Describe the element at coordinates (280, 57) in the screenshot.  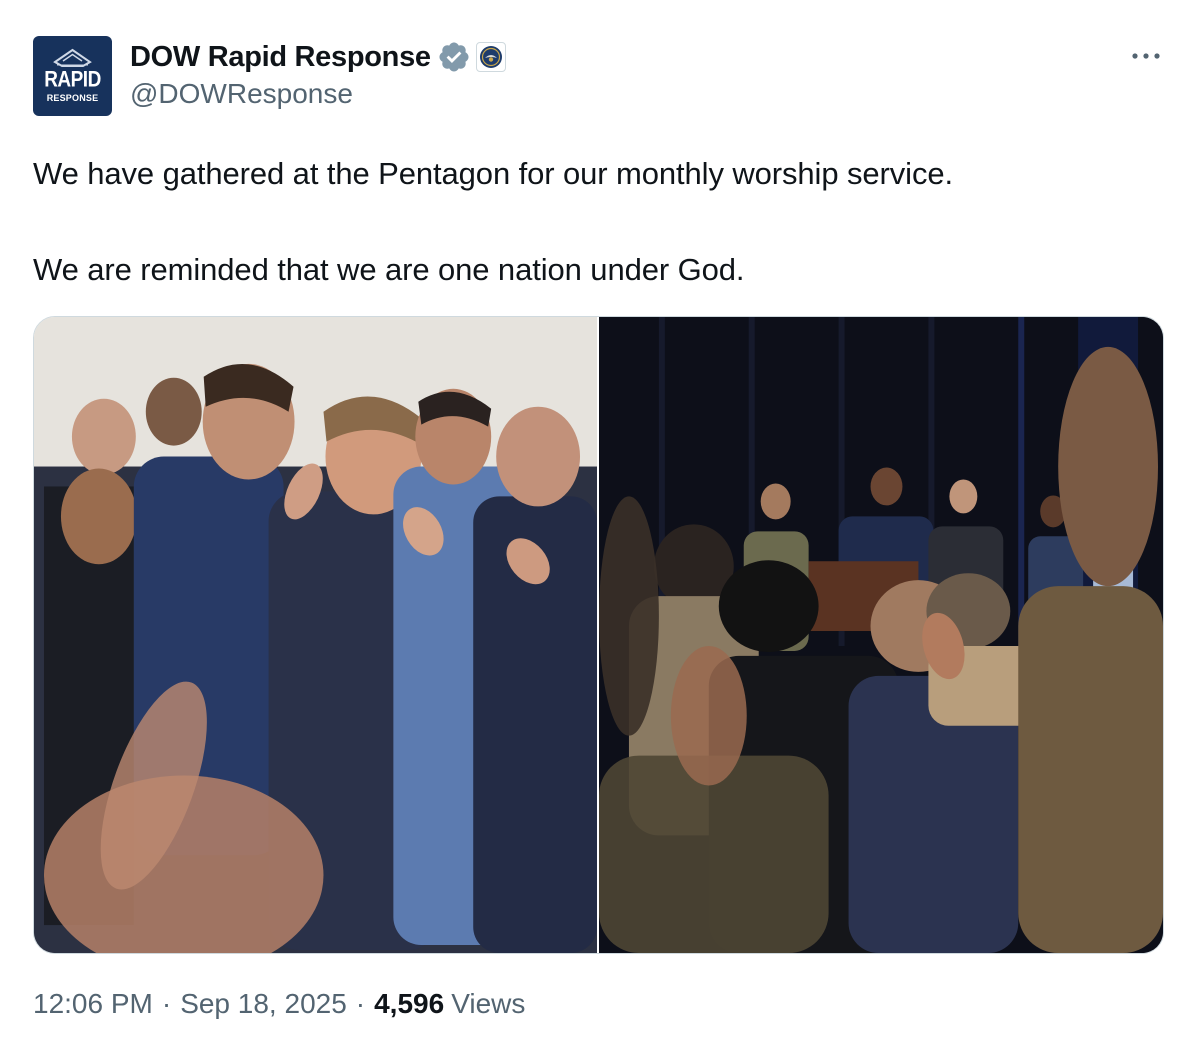
I see `display-name: DOW Rapid Response` at that location.